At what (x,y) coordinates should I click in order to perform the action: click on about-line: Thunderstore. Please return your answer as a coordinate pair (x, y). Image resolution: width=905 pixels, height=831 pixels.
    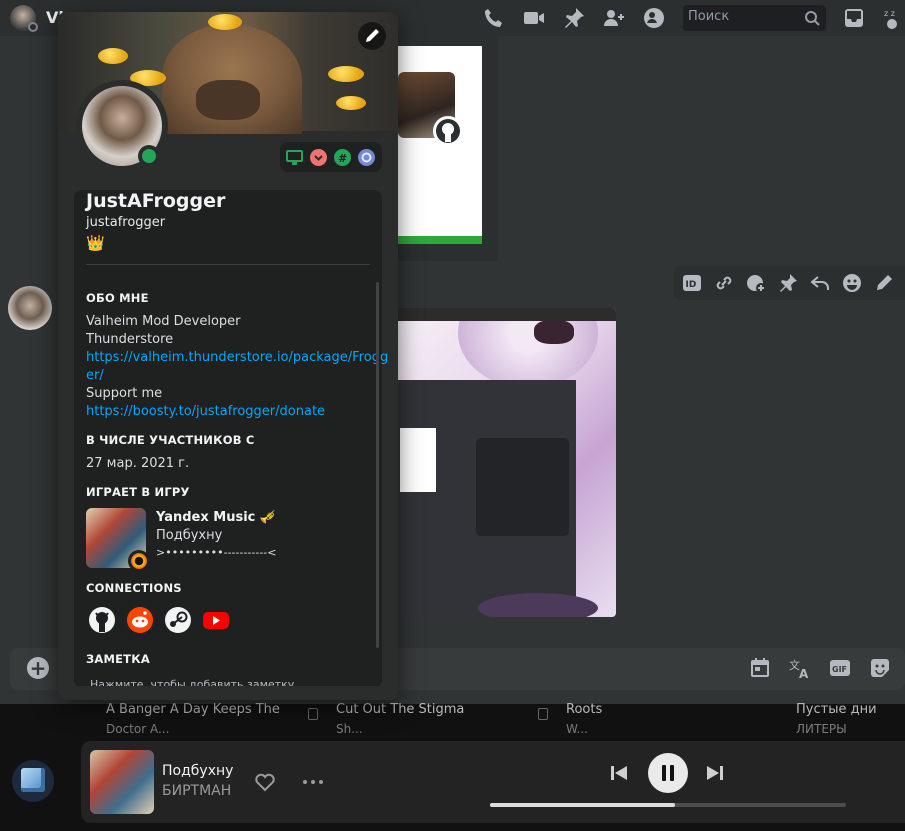
    Looking at the image, I should click on (130, 339).